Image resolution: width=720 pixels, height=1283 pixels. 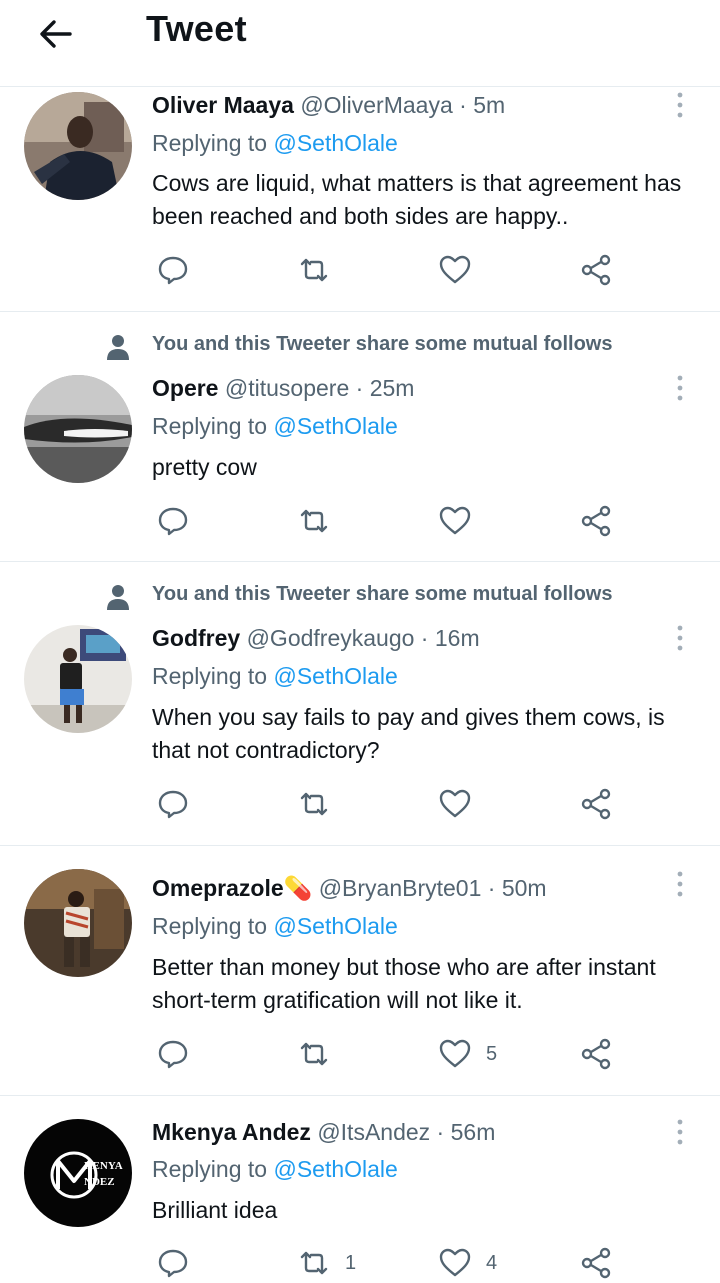 I want to click on avatar-logo-line1: KENYA, so click(x=103, y=1166).